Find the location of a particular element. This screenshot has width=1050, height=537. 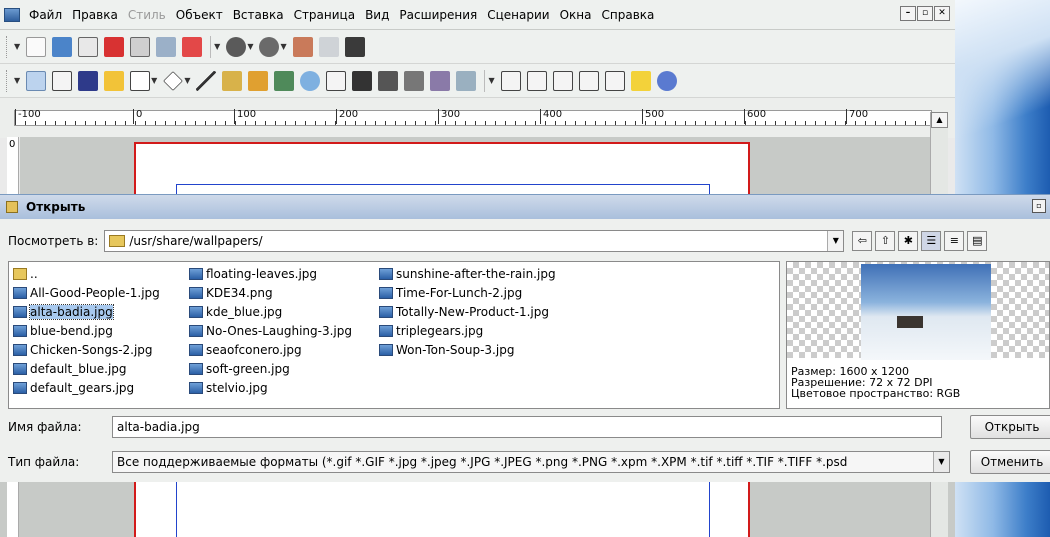

cut-icon is located at coordinates (302, 46).